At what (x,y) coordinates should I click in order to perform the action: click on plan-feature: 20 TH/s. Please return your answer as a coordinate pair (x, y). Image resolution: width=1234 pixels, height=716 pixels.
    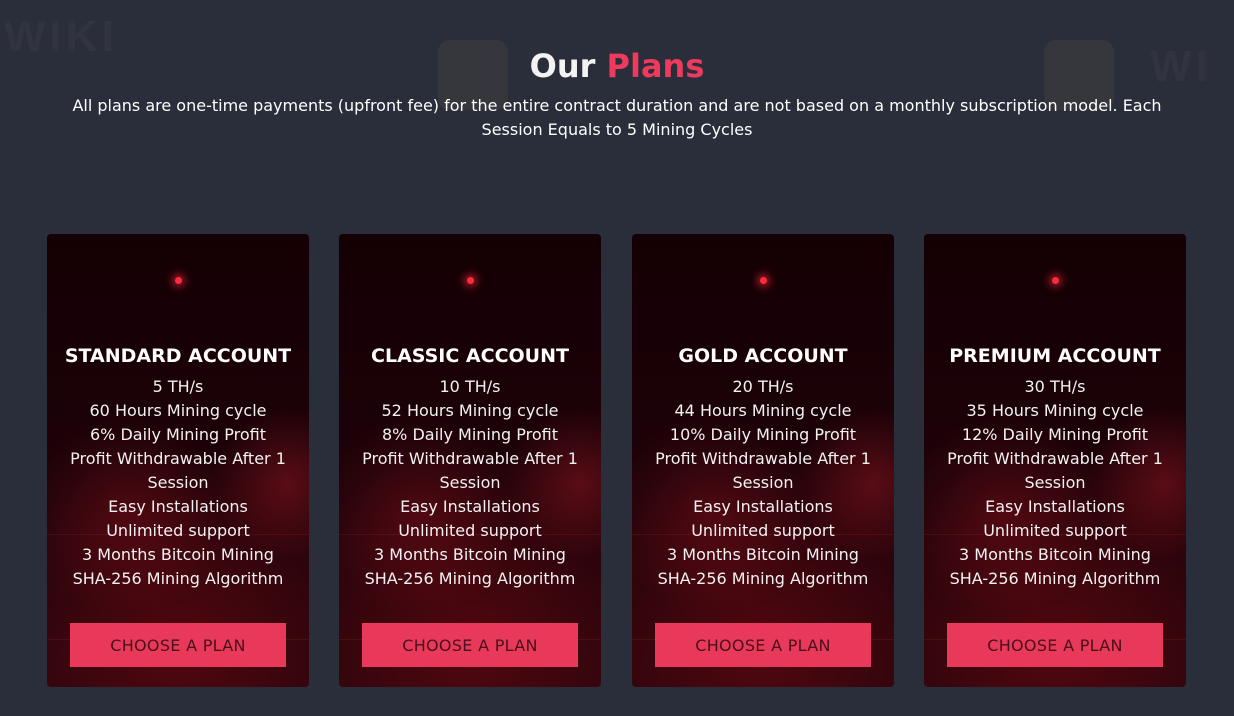
    Looking at the image, I should click on (763, 386).